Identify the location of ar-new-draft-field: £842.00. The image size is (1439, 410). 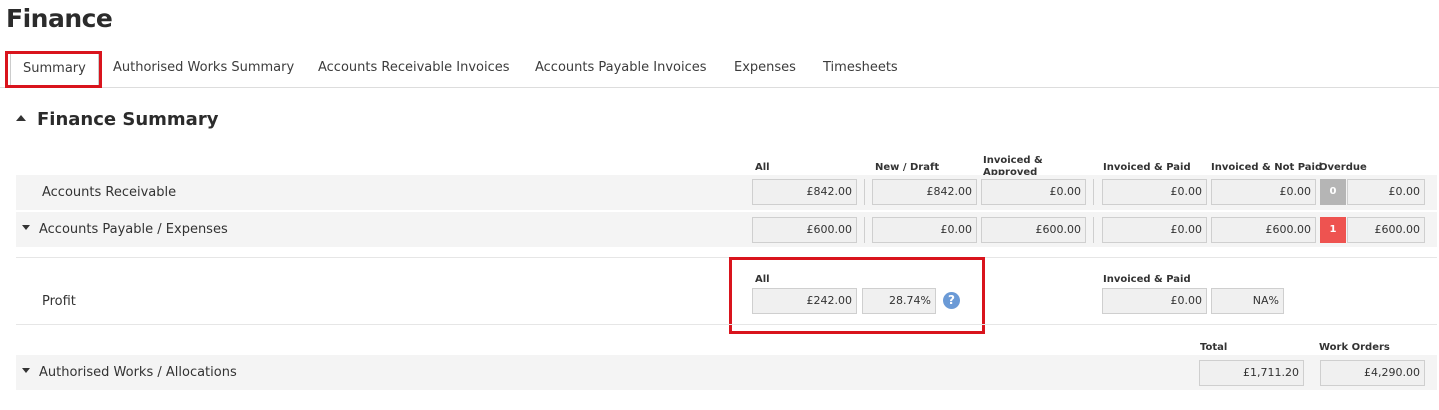
(924, 192).